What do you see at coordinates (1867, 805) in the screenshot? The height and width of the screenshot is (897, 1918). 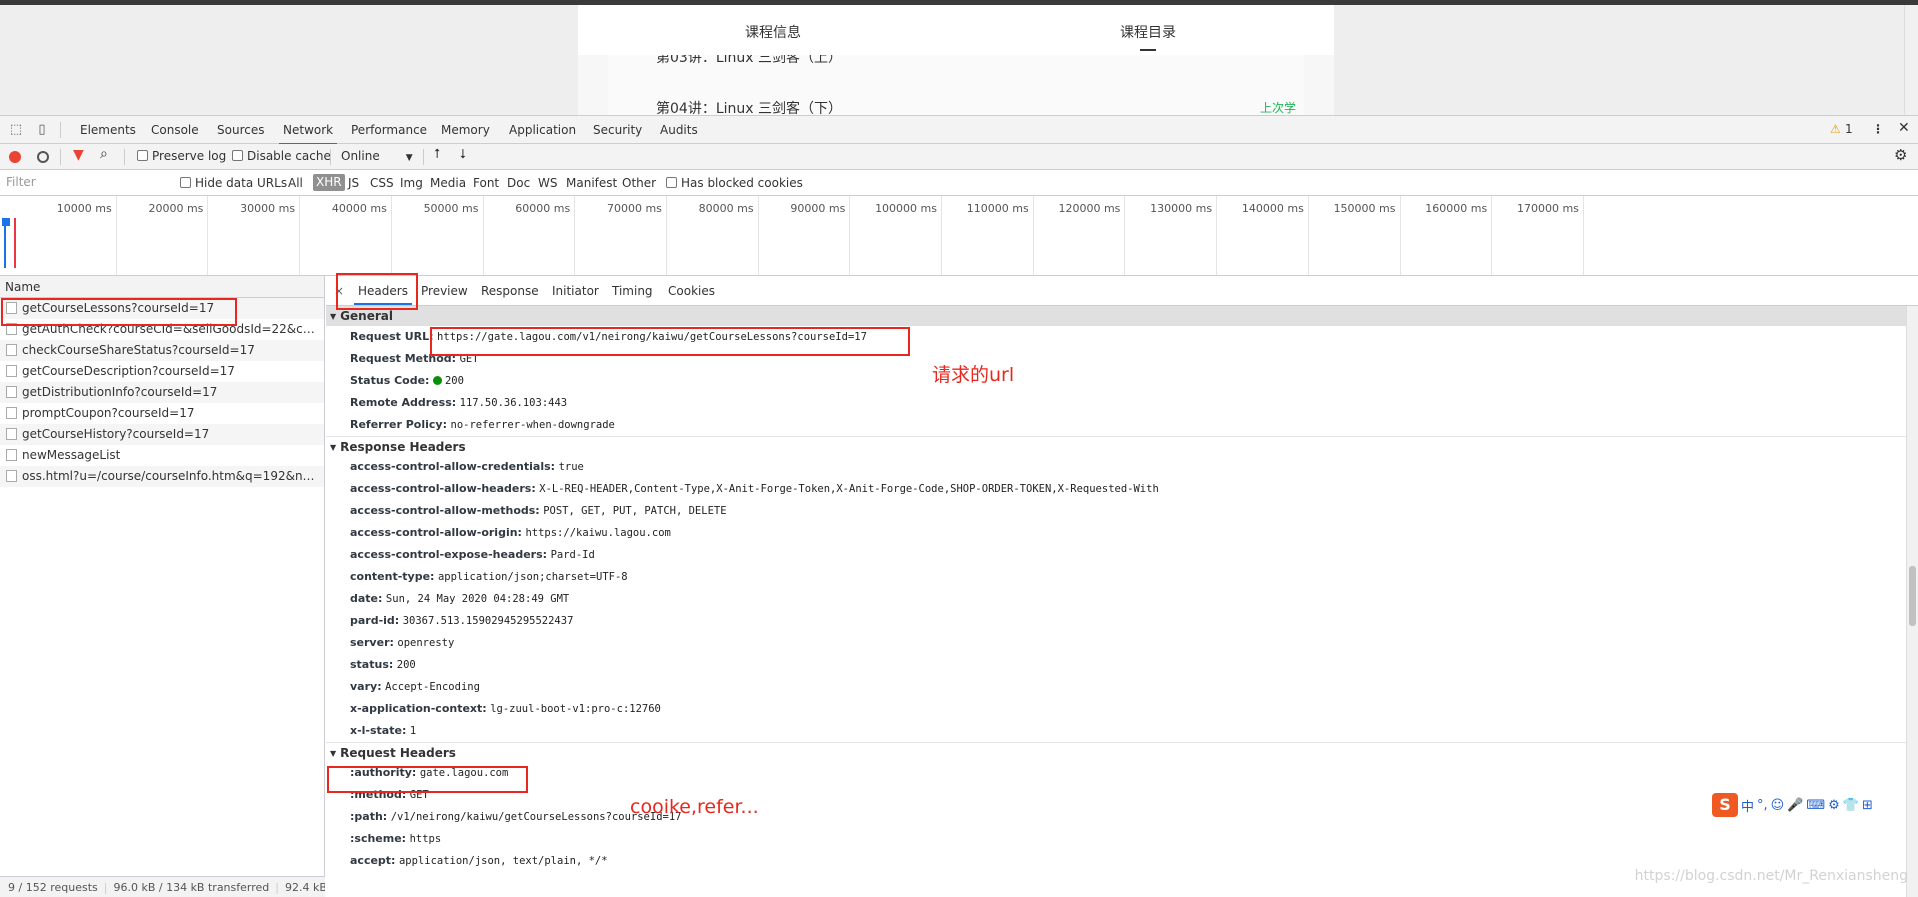 I see `ime-menu-icon: ⊞` at bounding box center [1867, 805].